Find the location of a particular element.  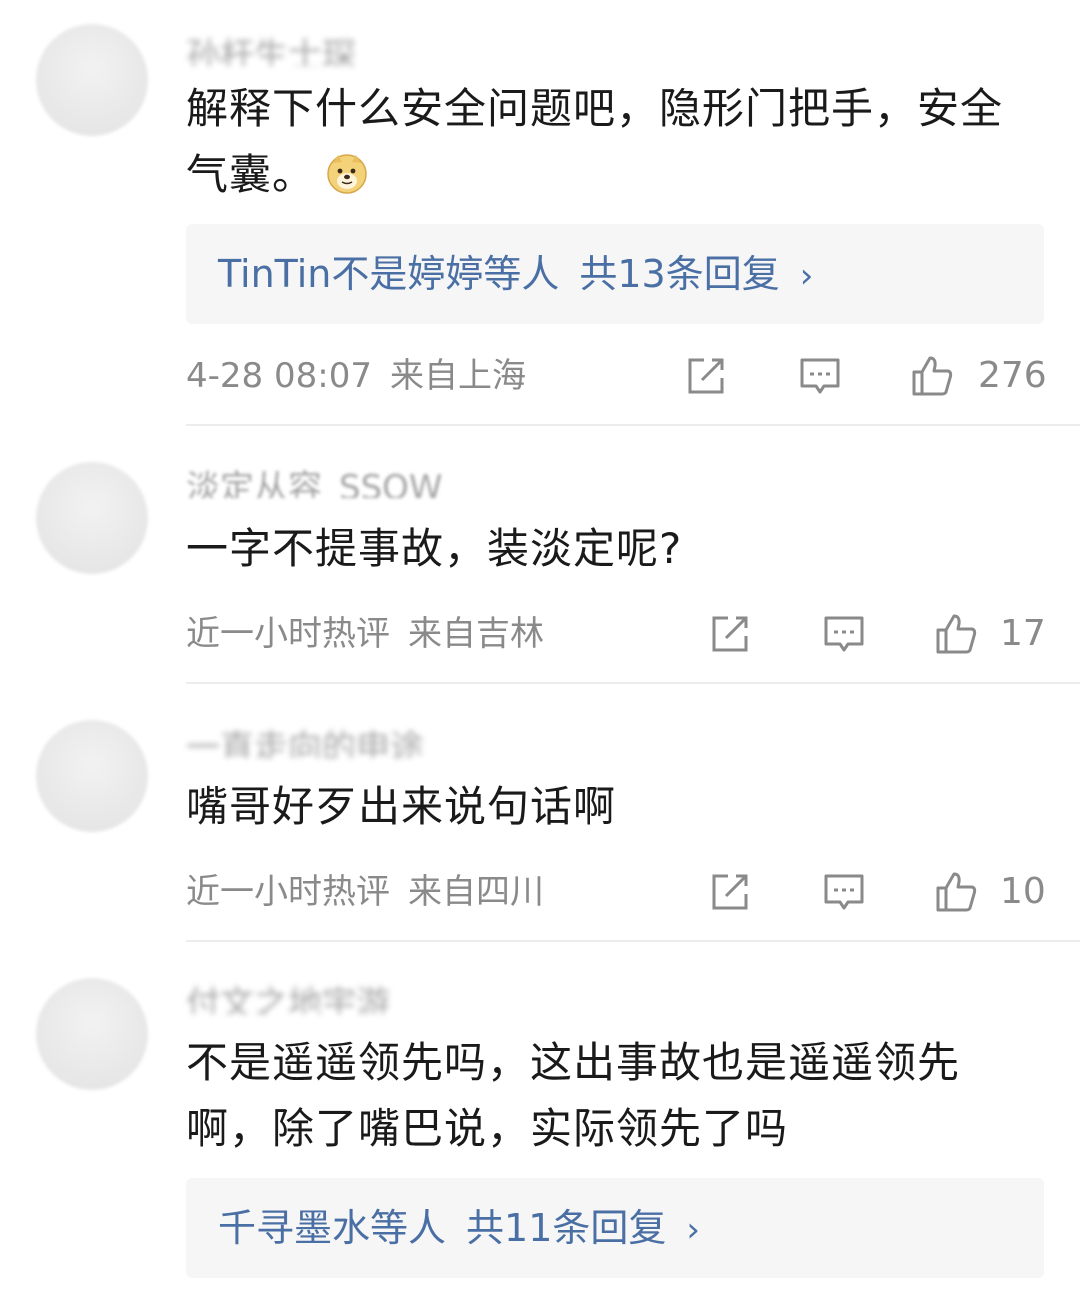

comment-text-line: 不是遥遥领先吗，这出事故也是遥遥领先 is located at coordinates (573, 1062).